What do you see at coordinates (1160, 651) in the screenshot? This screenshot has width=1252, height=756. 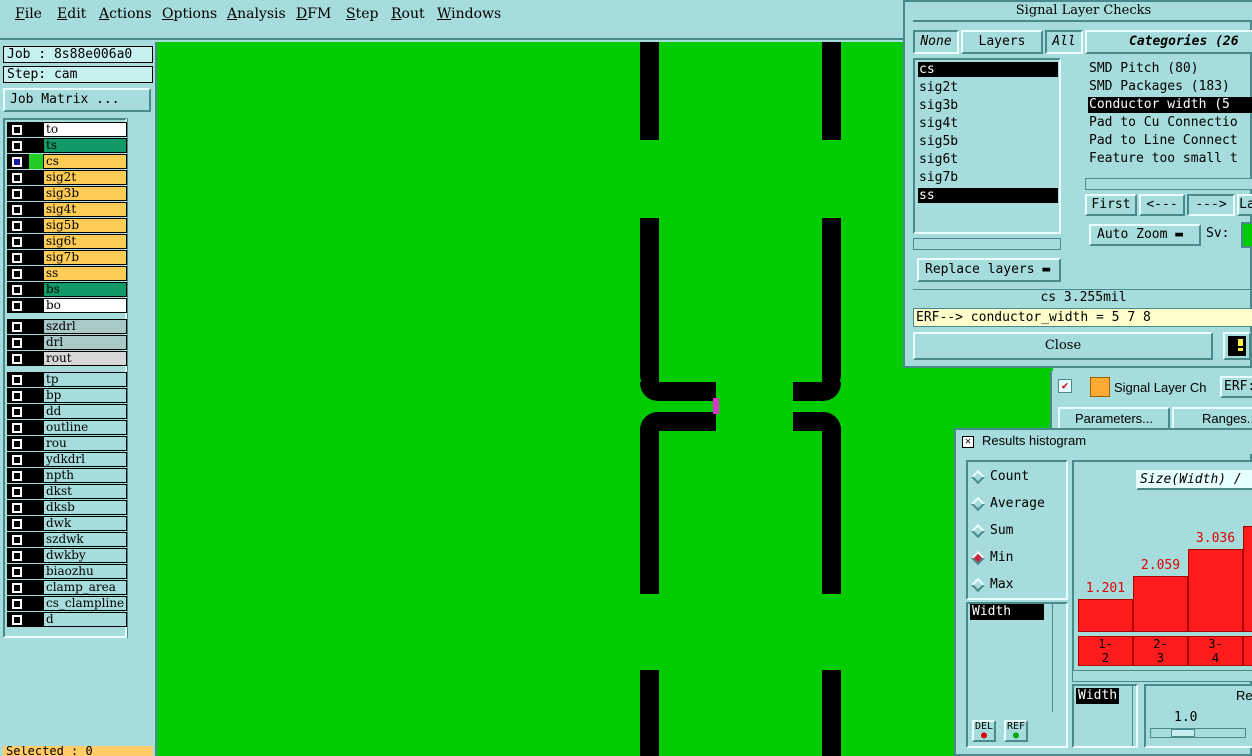 I see `bin-label: 2- 3` at bounding box center [1160, 651].